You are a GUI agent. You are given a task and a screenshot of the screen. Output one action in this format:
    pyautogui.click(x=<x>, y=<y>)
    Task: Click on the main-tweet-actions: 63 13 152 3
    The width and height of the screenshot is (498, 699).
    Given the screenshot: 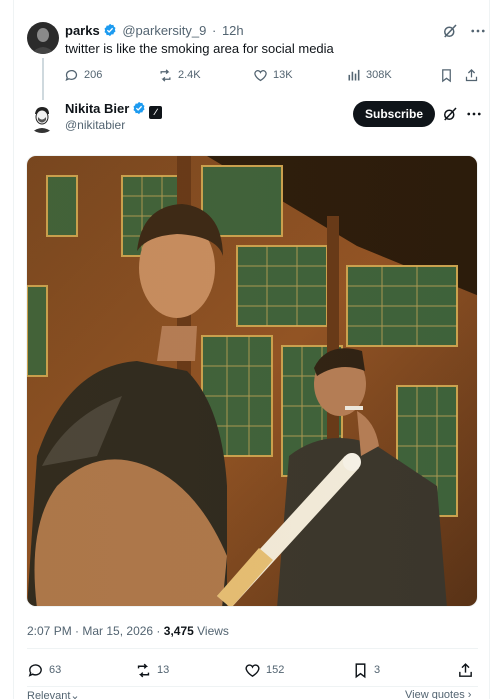 What is the action you would take?
    pyautogui.click(x=252, y=671)
    